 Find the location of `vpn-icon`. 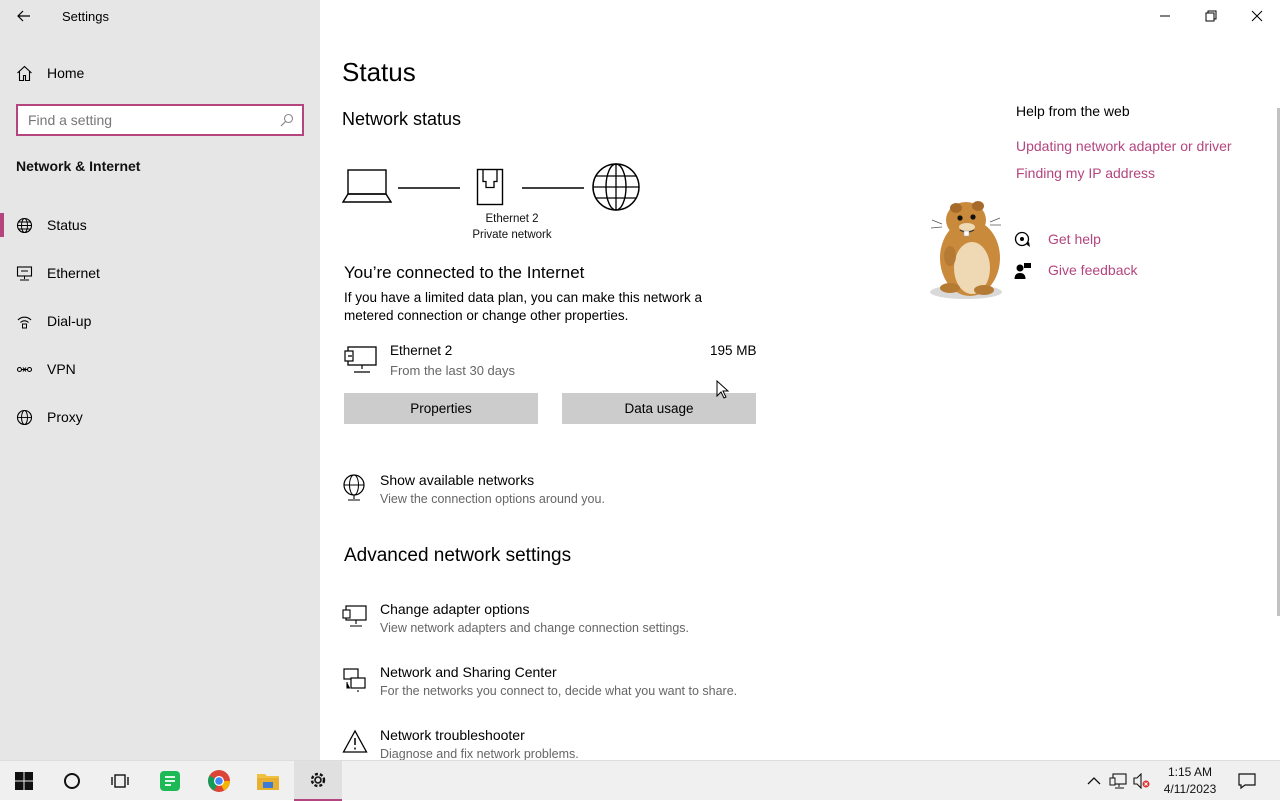

vpn-icon is located at coordinates (24, 369).